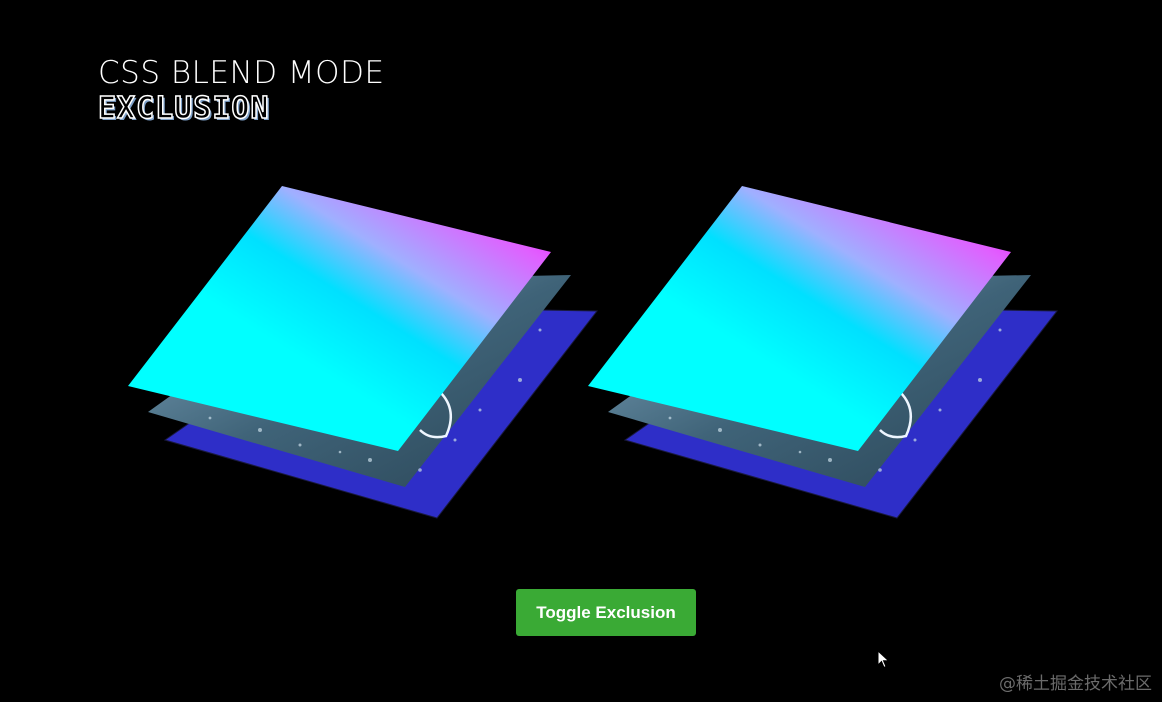 The width and height of the screenshot is (1162, 702). Describe the element at coordinates (183, 109) in the screenshot. I see `blend-mode-name: EXCLUSION` at that location.